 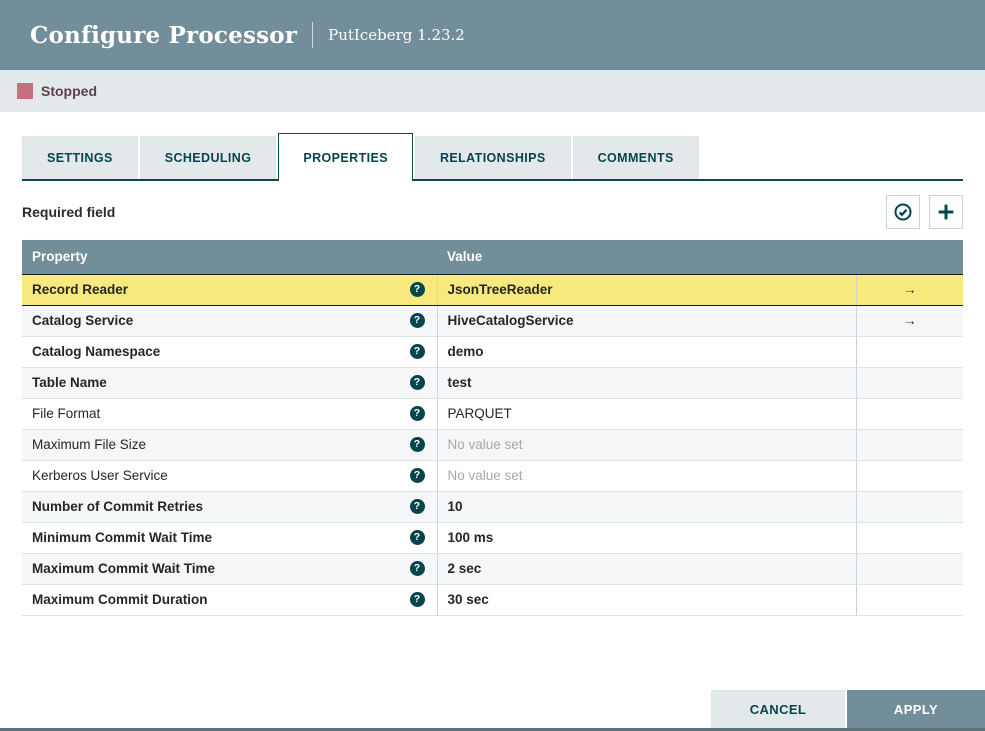 I want to click on property-cell: Table Name?, so click(x=229, y=383).